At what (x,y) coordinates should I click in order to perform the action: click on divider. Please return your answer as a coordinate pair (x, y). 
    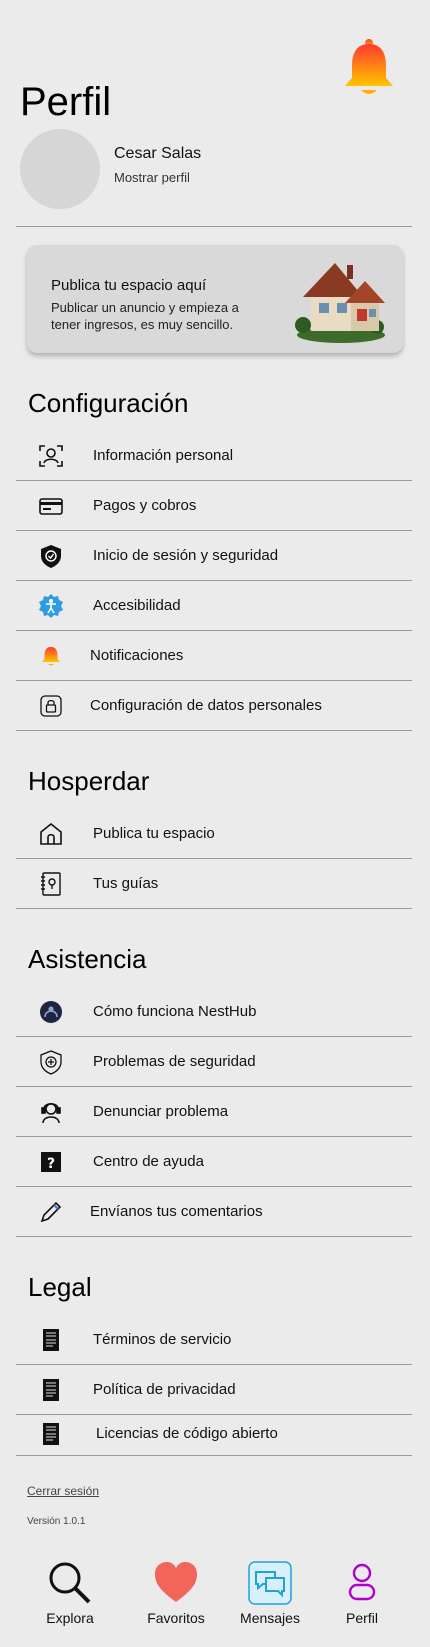
    Looking at the image, I should click on (214, 226).